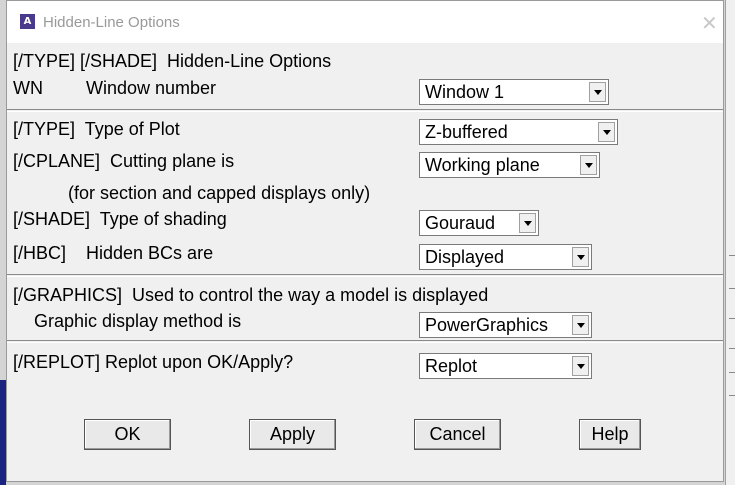 This screenshot has height=485, width=735. I want to click on dropdown-value: Working plane, so click(482, 165).